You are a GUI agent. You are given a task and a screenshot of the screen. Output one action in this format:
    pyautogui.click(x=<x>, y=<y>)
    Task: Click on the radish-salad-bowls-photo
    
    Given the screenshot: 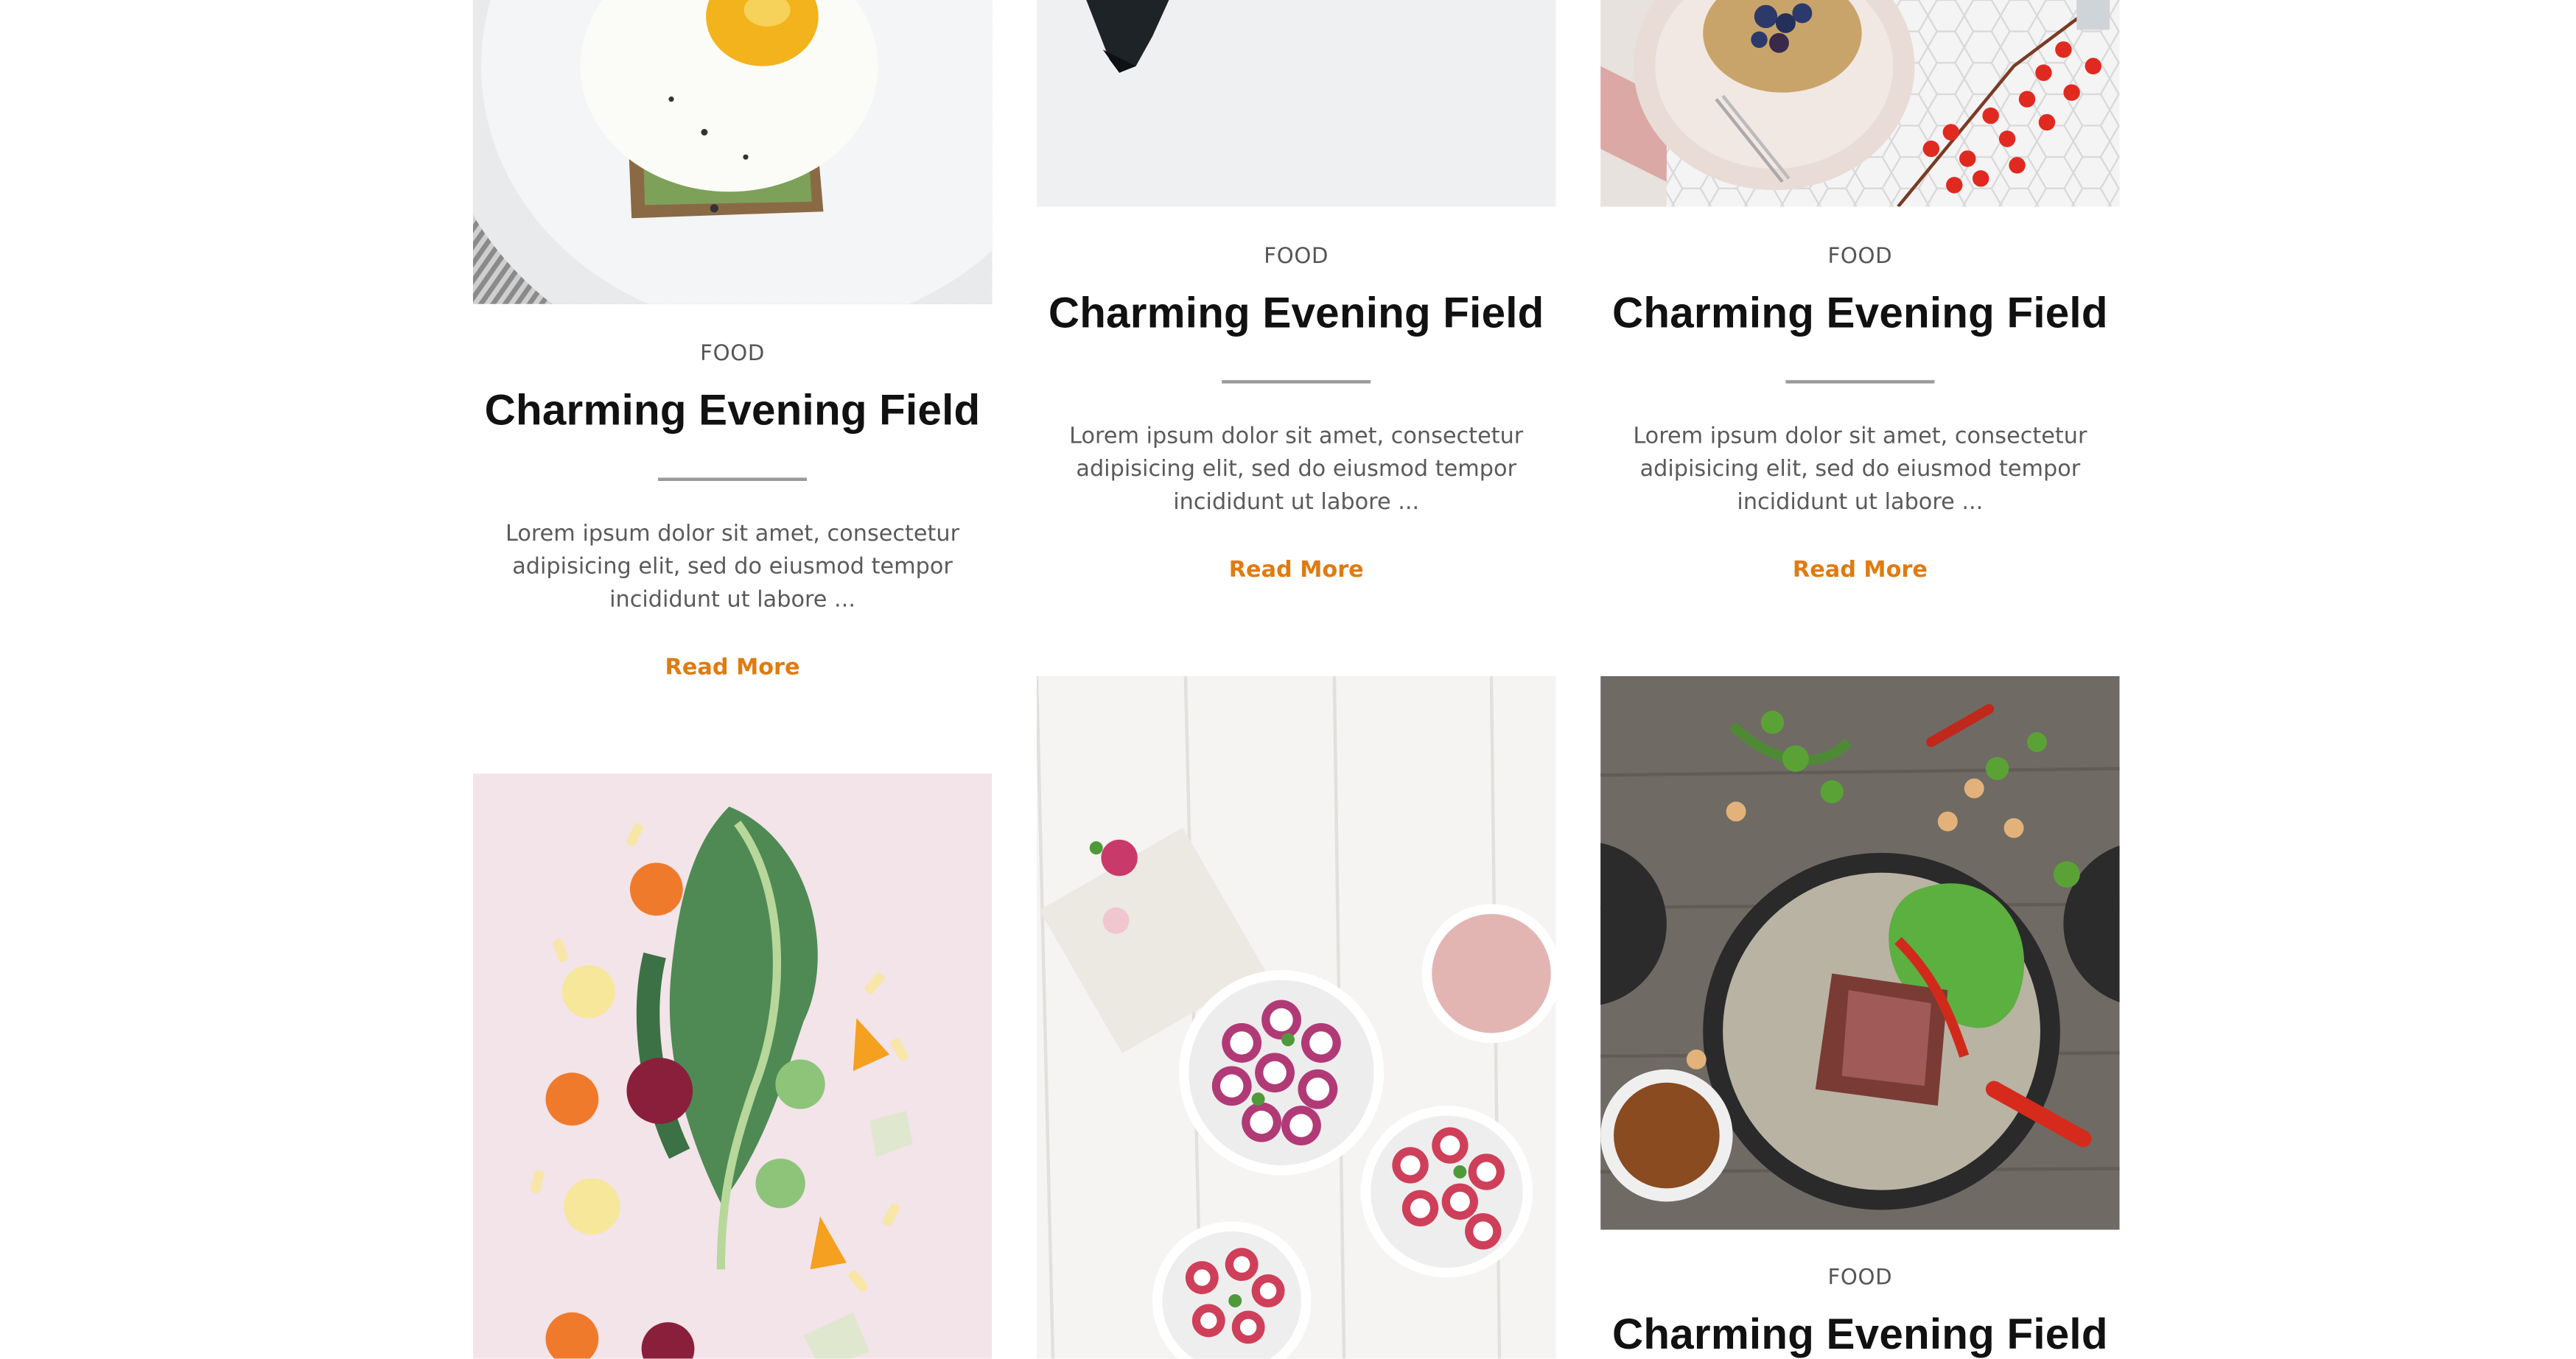 What is the action you would take?
    pyautogui.click(x=1296, y=1017)
    